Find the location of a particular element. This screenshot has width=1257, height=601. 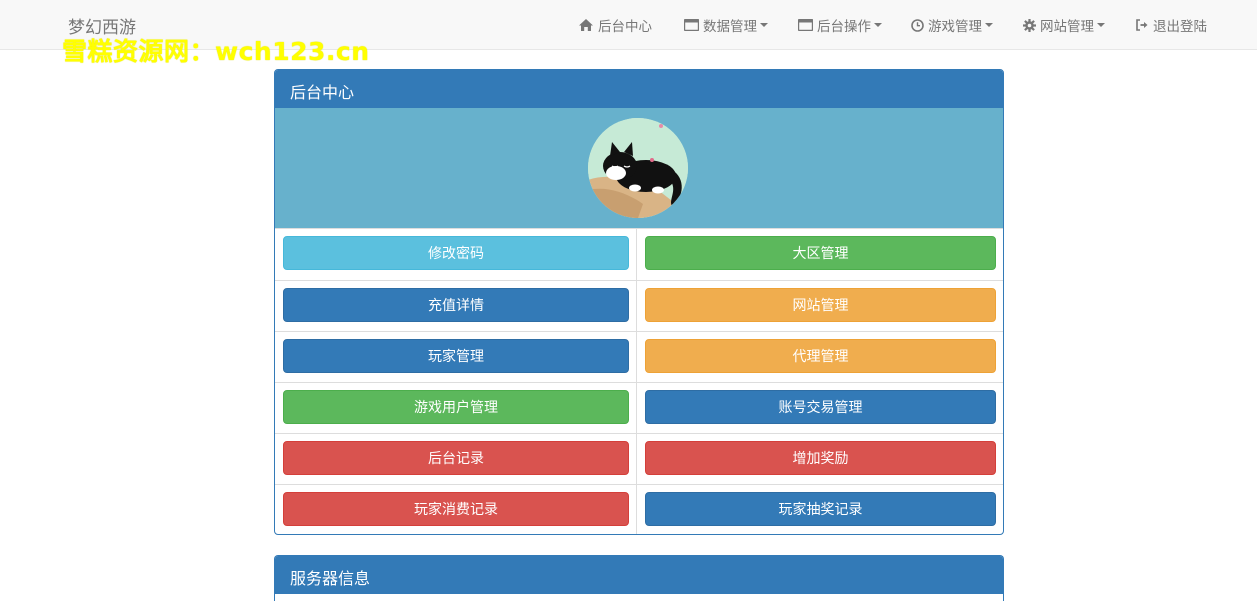

grid-cell: 玩家抽奖记录 is located at coordinates (820, 509).